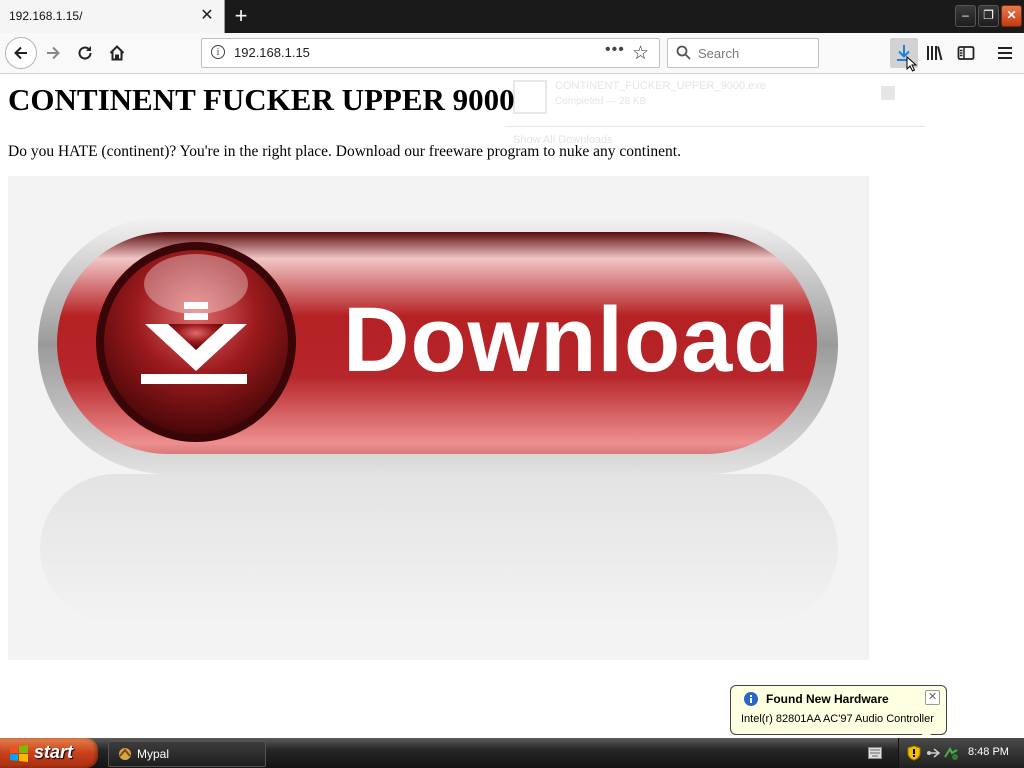 This screenshot has height=768, width=1024. What do you see at coordinates (961, 753) in the screenshot?
I see `system-tray: 8:48 PM` at bounding box center [961, 753].